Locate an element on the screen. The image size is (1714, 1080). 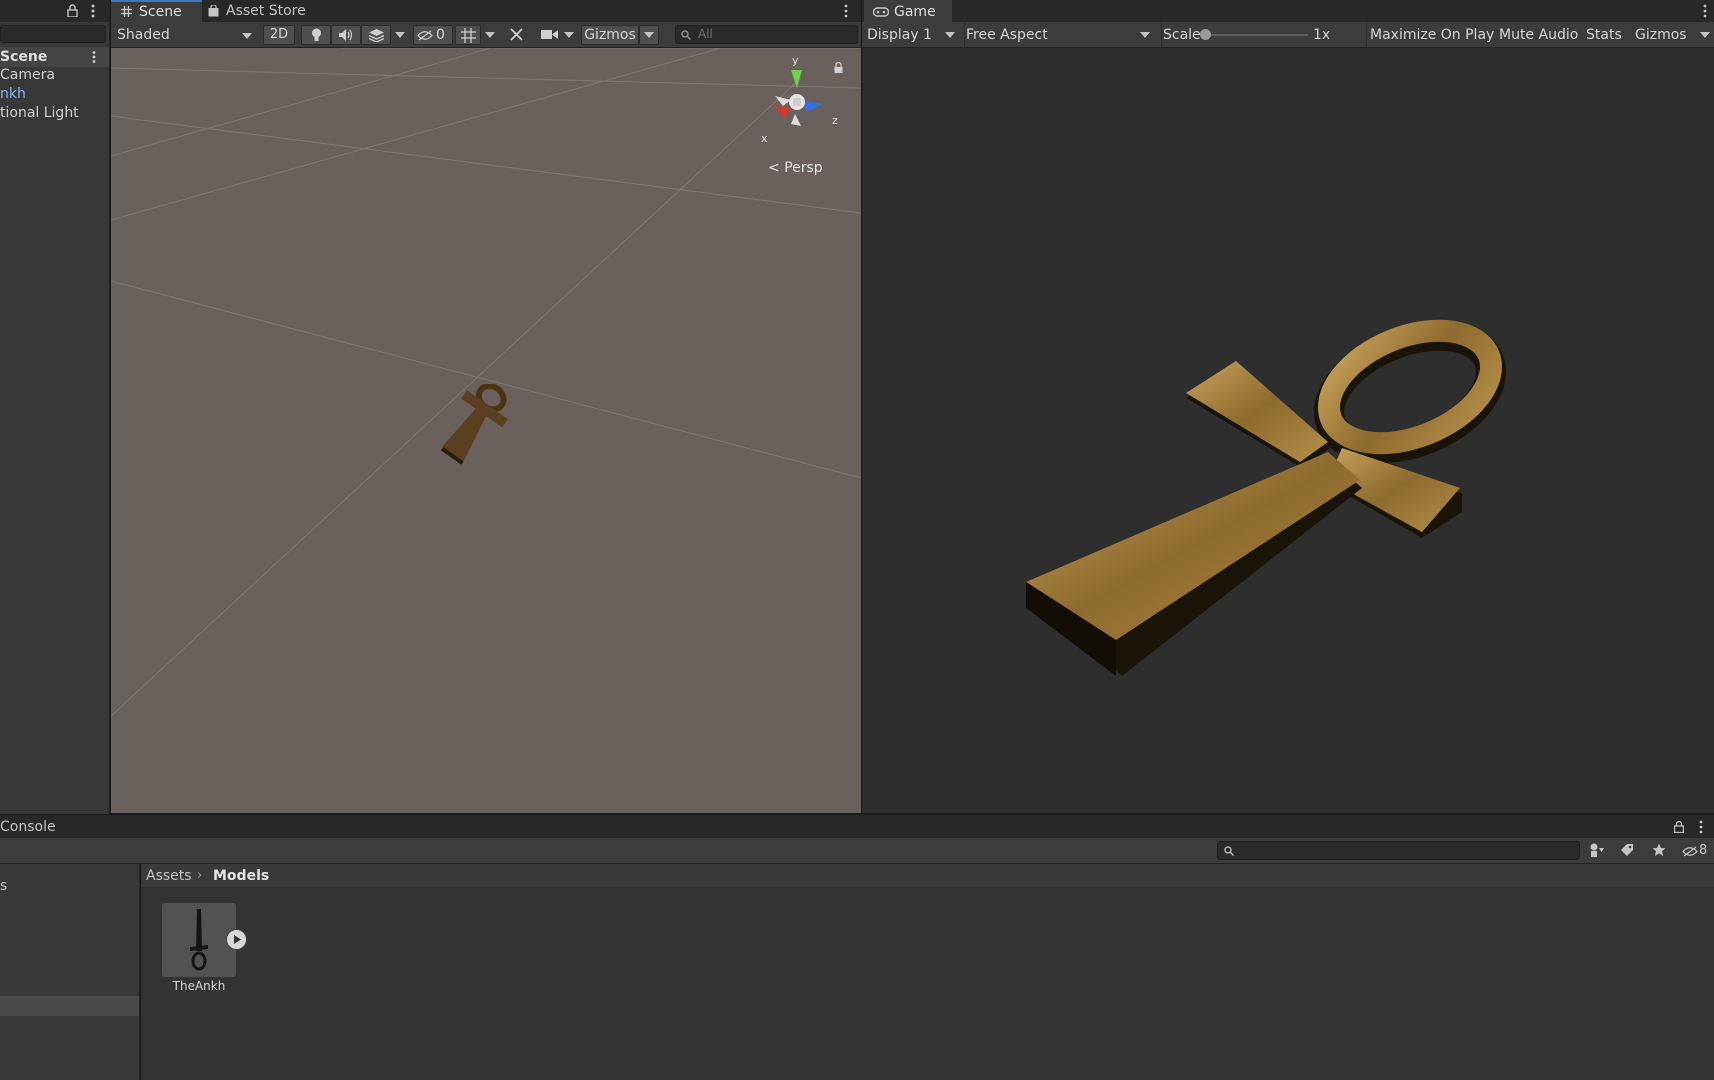
lightbulb-icon is located at coordinates (316, 34).